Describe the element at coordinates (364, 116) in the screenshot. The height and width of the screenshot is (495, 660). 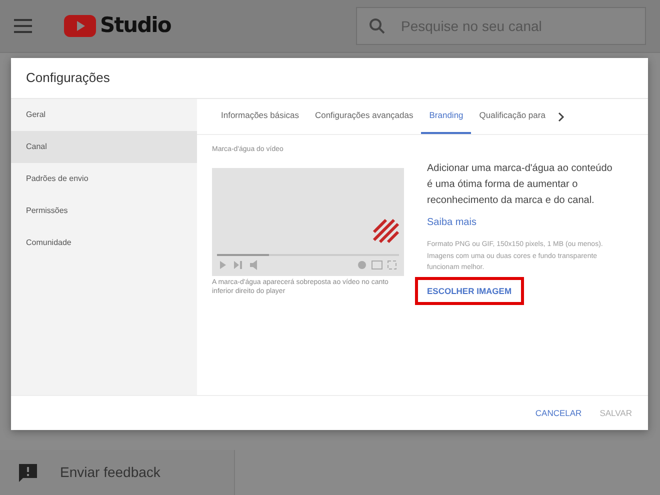
I see `tab: Configurações avançadas` at that location.